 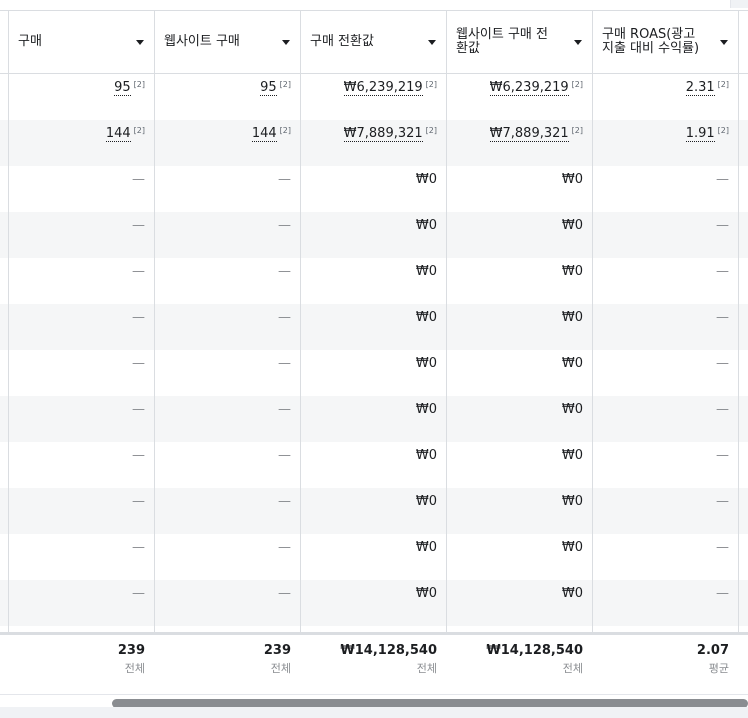 I want to click on column-header-5: 구매 ROAS(광고 지출 대비 수익률), so click(x=665, y=42).